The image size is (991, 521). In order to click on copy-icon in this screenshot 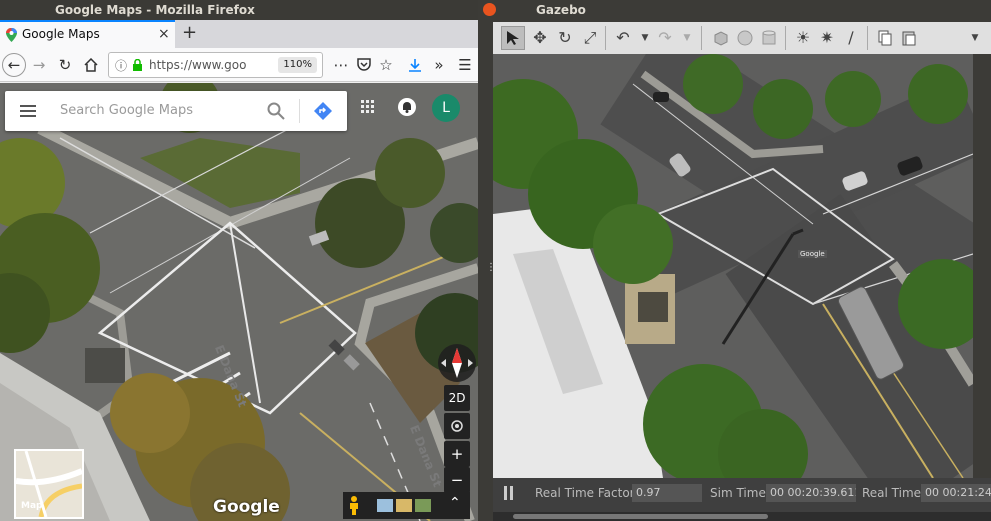, I will do `click(885, 38)`.